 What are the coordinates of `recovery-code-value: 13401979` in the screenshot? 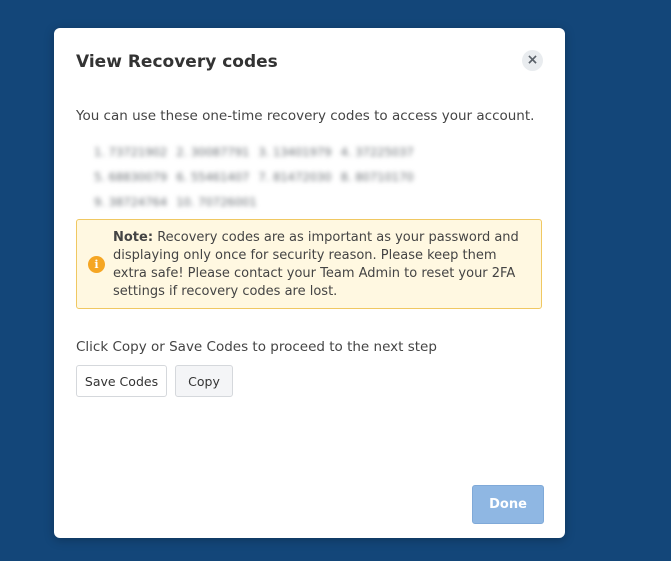 It's located at (302, 152).